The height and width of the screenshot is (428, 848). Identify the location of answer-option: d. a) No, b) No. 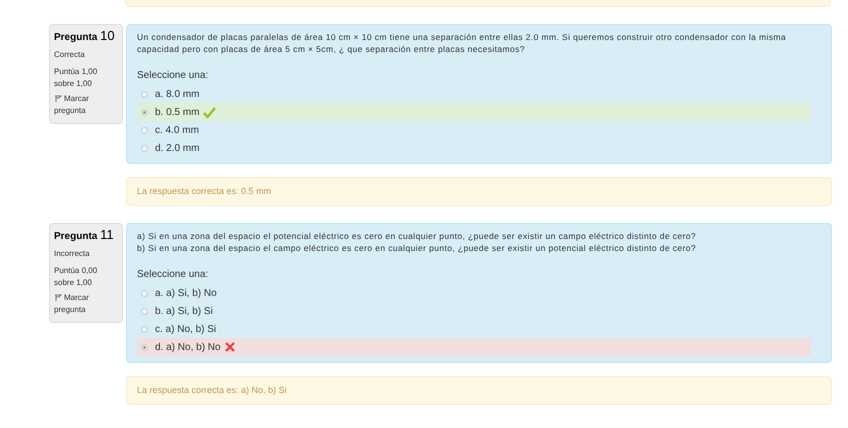
(474, 347).